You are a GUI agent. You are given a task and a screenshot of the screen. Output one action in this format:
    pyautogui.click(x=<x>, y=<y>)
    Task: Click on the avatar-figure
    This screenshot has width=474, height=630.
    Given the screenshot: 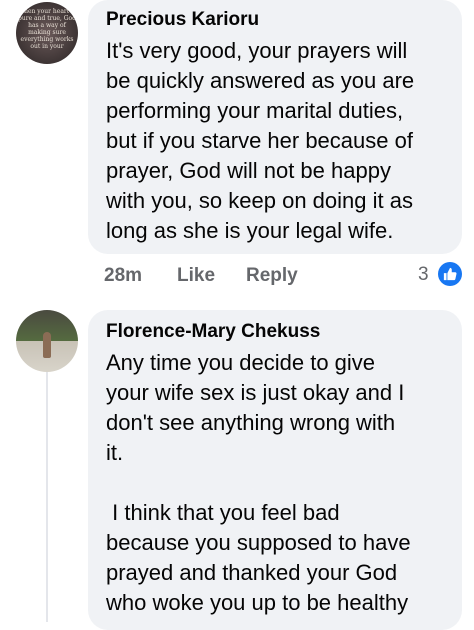 What is the action you would take?
    pyautogui.click(x=47, y=345)
    